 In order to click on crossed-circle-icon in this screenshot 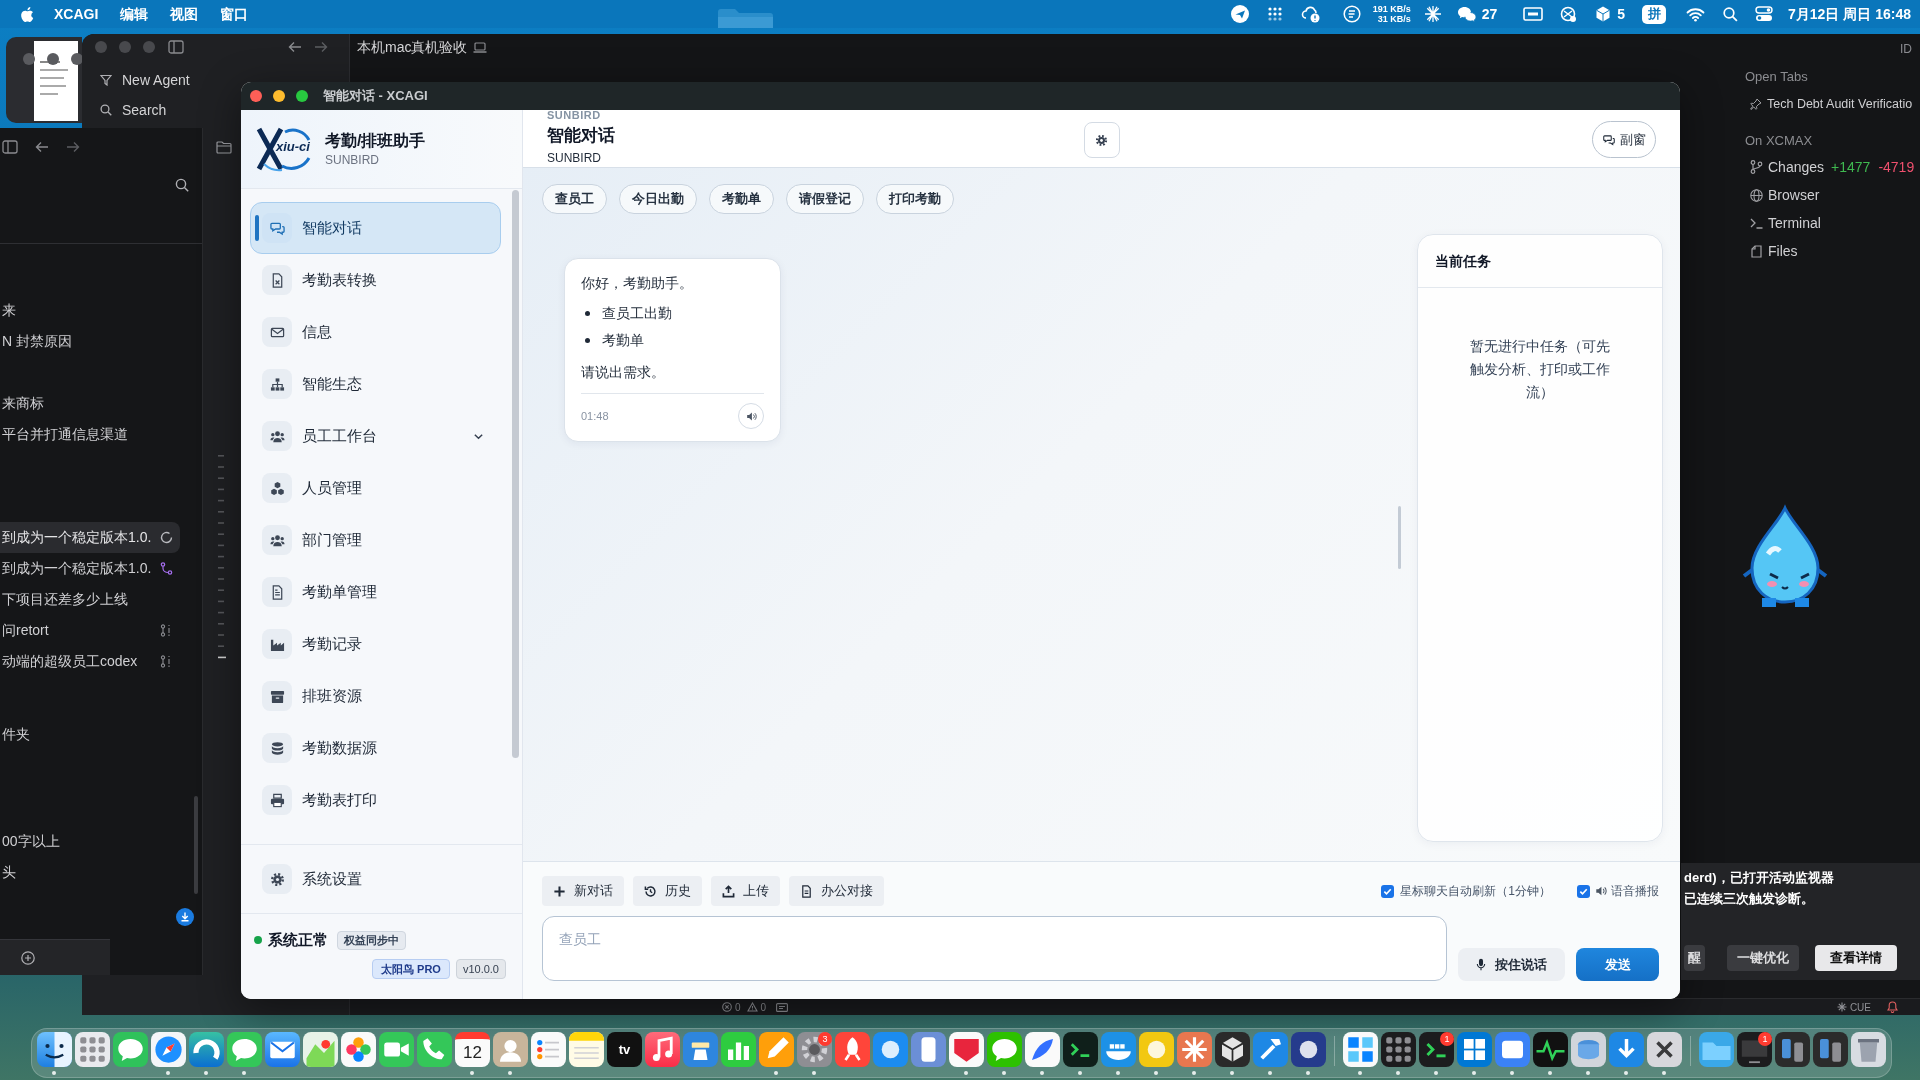, I will do `click(1568, 14)`.